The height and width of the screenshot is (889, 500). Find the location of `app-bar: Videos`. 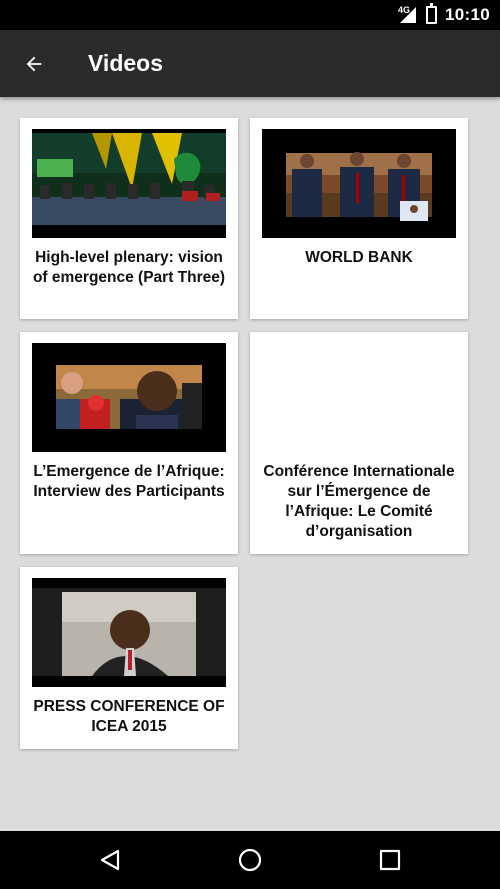

app-bar: Videos is located at coordinates (250, 63).